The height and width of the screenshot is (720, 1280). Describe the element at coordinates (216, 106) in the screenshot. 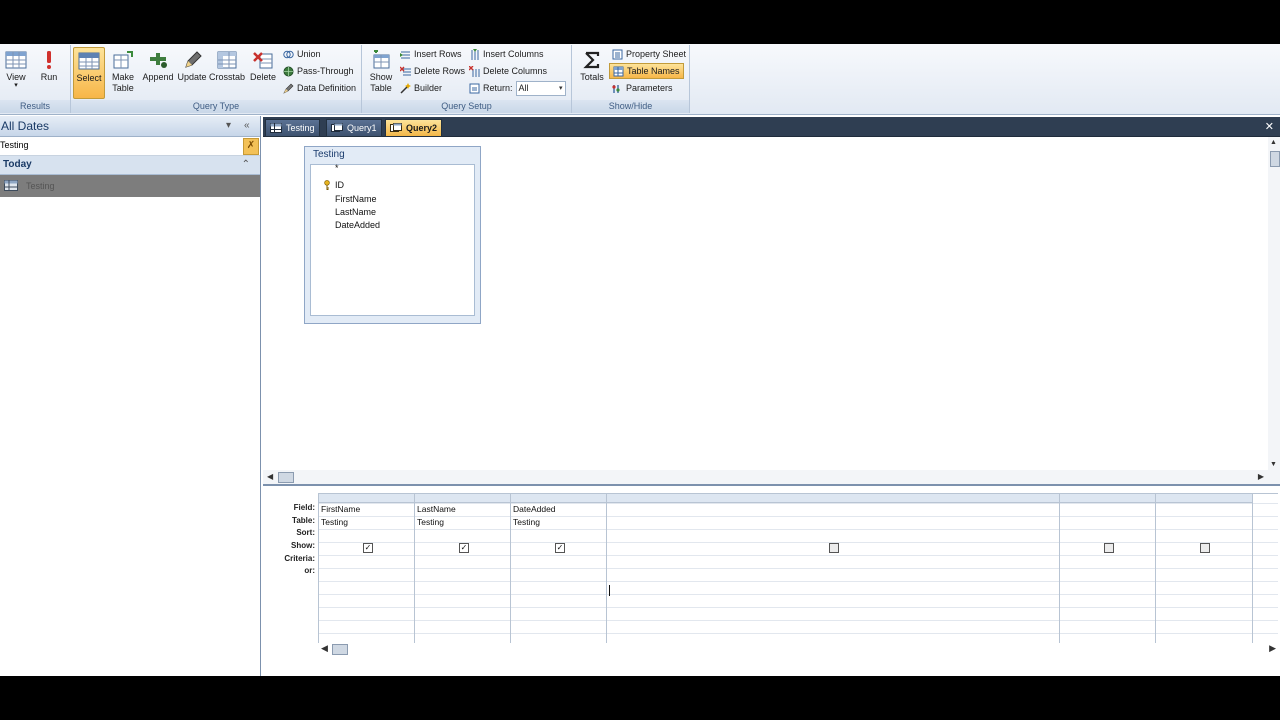

I see `query-type-group-label: Query Type` at that location.